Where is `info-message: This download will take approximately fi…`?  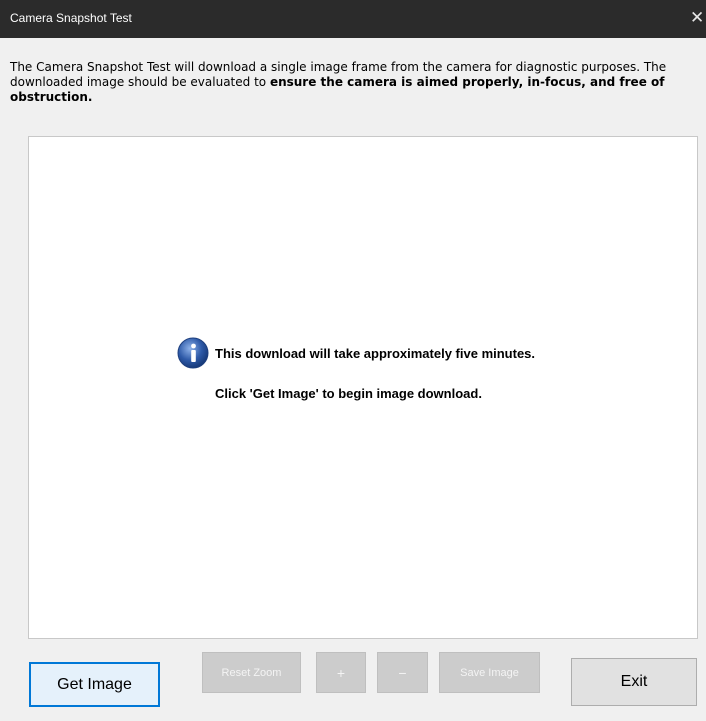 info-message: This download will take approximately fi… is located at coordinates (375, 353).